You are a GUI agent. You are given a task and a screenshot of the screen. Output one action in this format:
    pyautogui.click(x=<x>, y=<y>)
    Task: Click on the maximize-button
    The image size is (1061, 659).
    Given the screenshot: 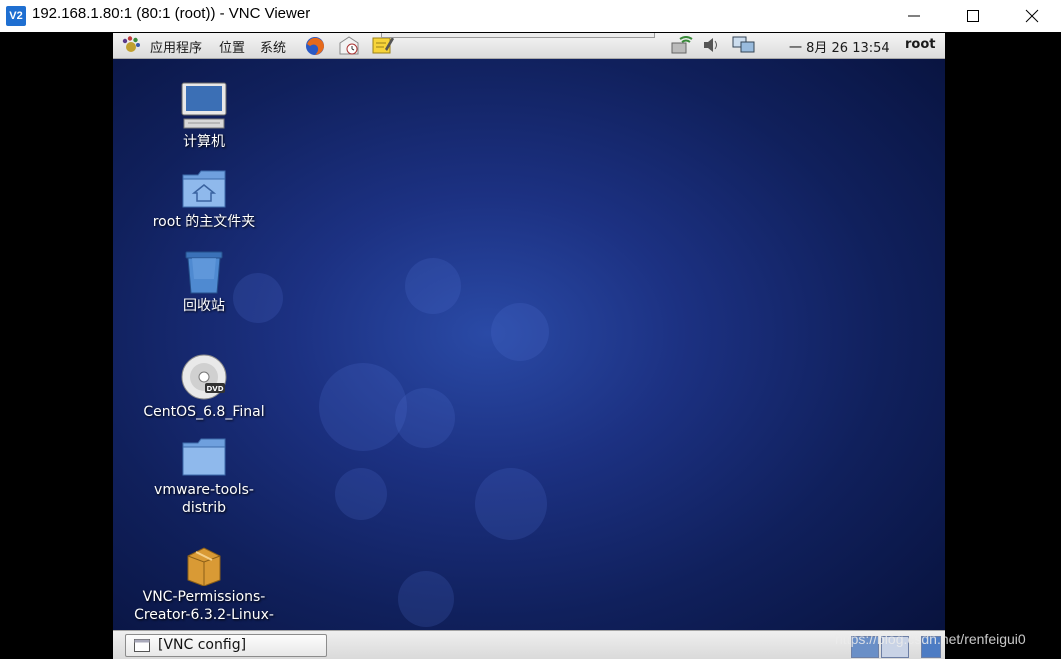 What is the action you would take?
    pyautogui.click(x=973, y=16)
    